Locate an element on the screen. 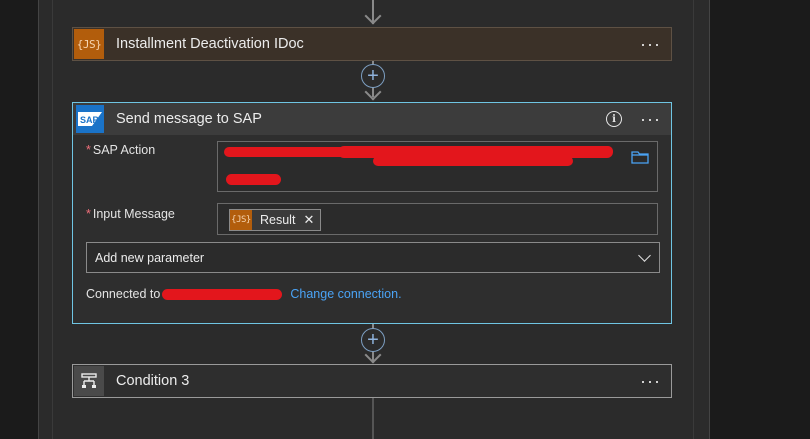  svg-text: SAP is located at coordinates (89, 120).